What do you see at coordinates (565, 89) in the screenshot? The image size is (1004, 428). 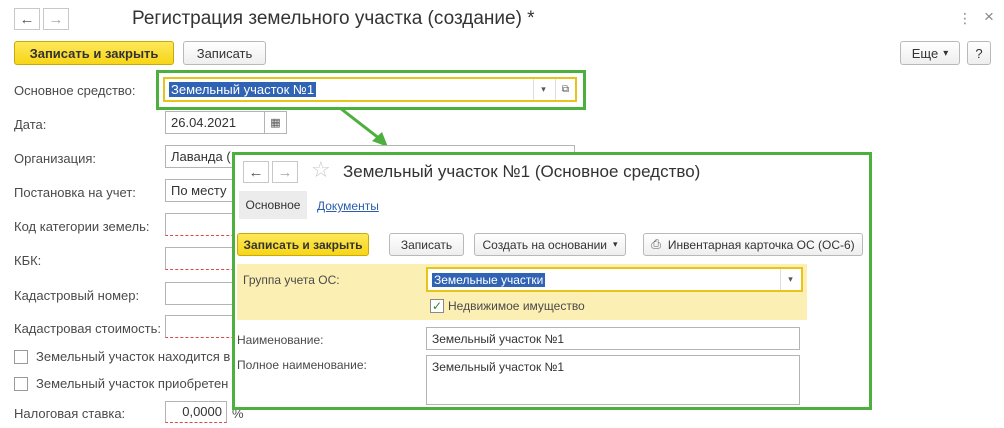 I see `open-icon: ⧉` at bounding box center [565, 89].